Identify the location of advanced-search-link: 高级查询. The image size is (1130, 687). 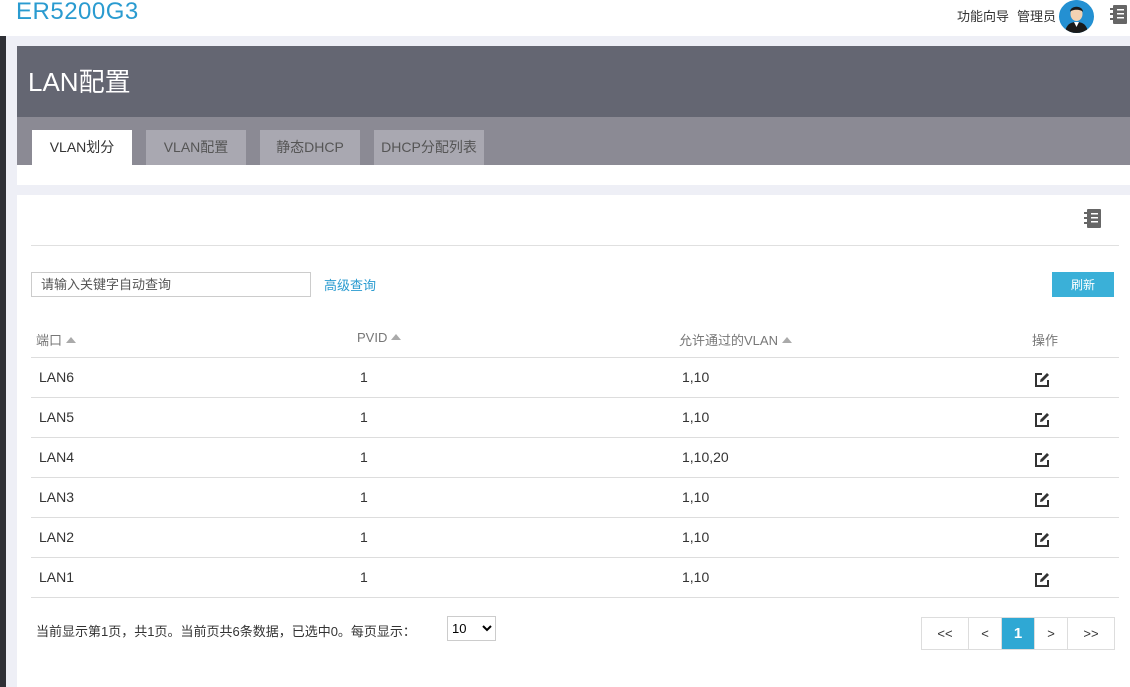
(350, 284).